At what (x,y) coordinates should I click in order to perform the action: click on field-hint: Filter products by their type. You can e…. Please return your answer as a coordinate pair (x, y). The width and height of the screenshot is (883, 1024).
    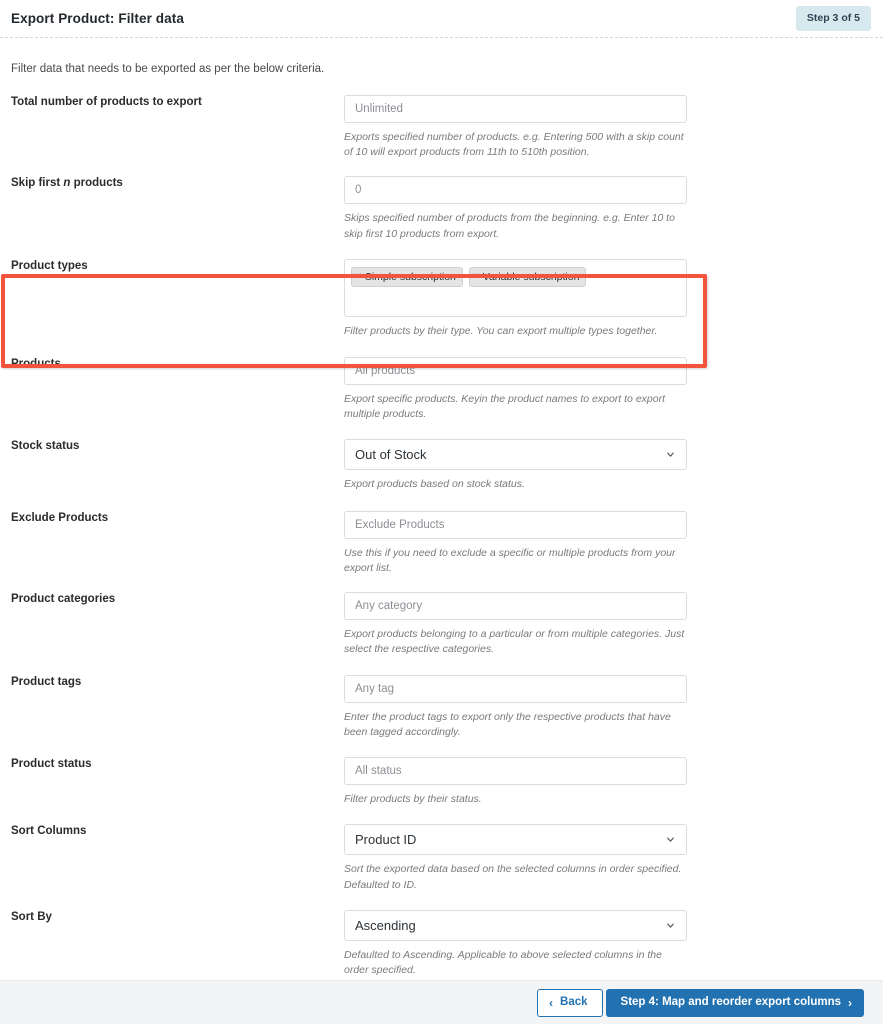
    Looking at the image, I should click on (501, 330).